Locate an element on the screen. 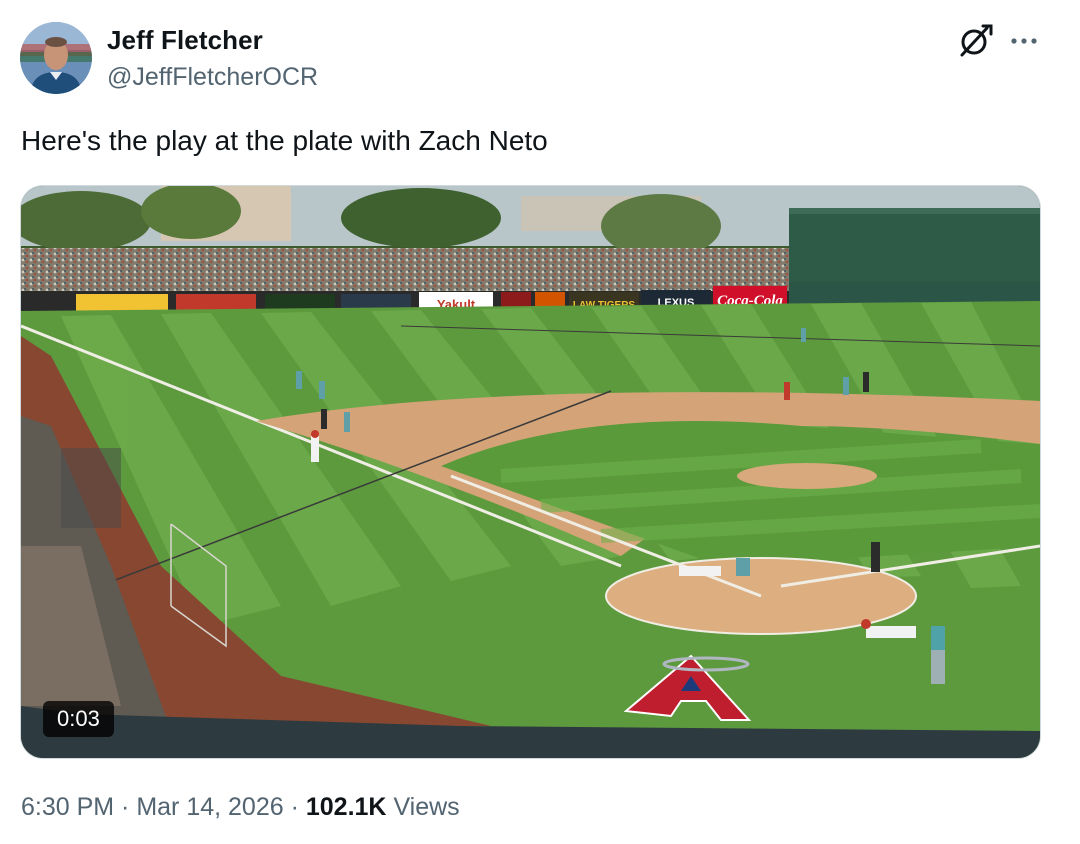  author-handle: @JeffFletcherOCR is located at coordinates (212, 77).